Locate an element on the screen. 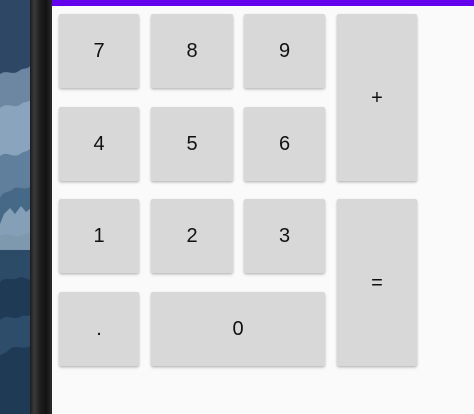 This screenshot has width=474, height=414. key-0: 0 is located at coordinates (238, 329).